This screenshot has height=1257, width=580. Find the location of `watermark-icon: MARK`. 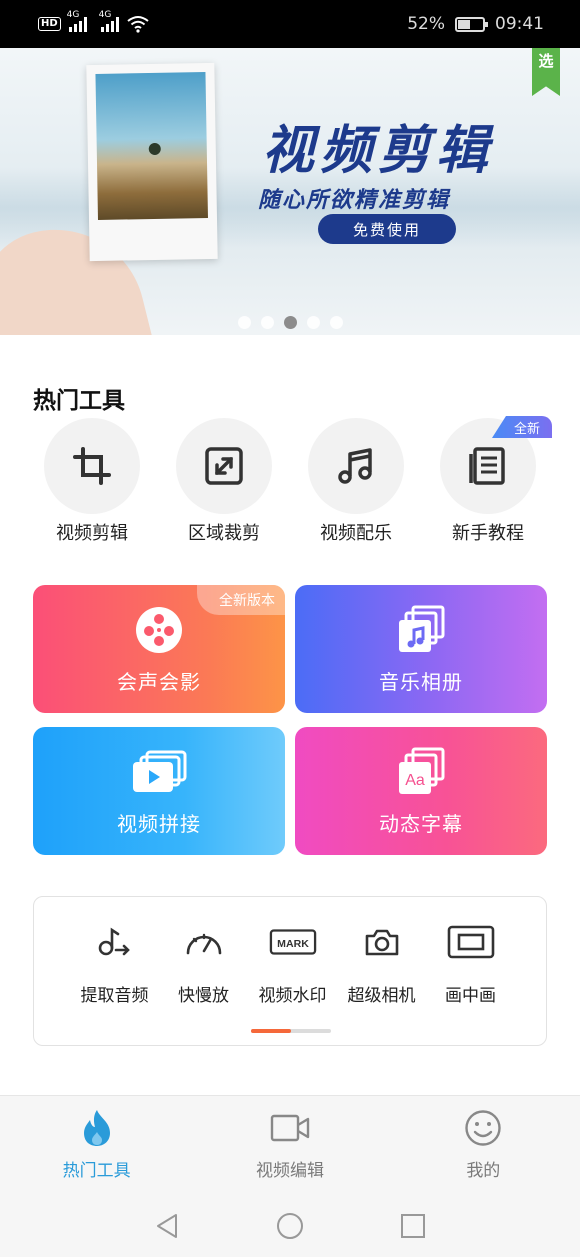

watermark-icon: MARK is located at coordinates (293, 942).